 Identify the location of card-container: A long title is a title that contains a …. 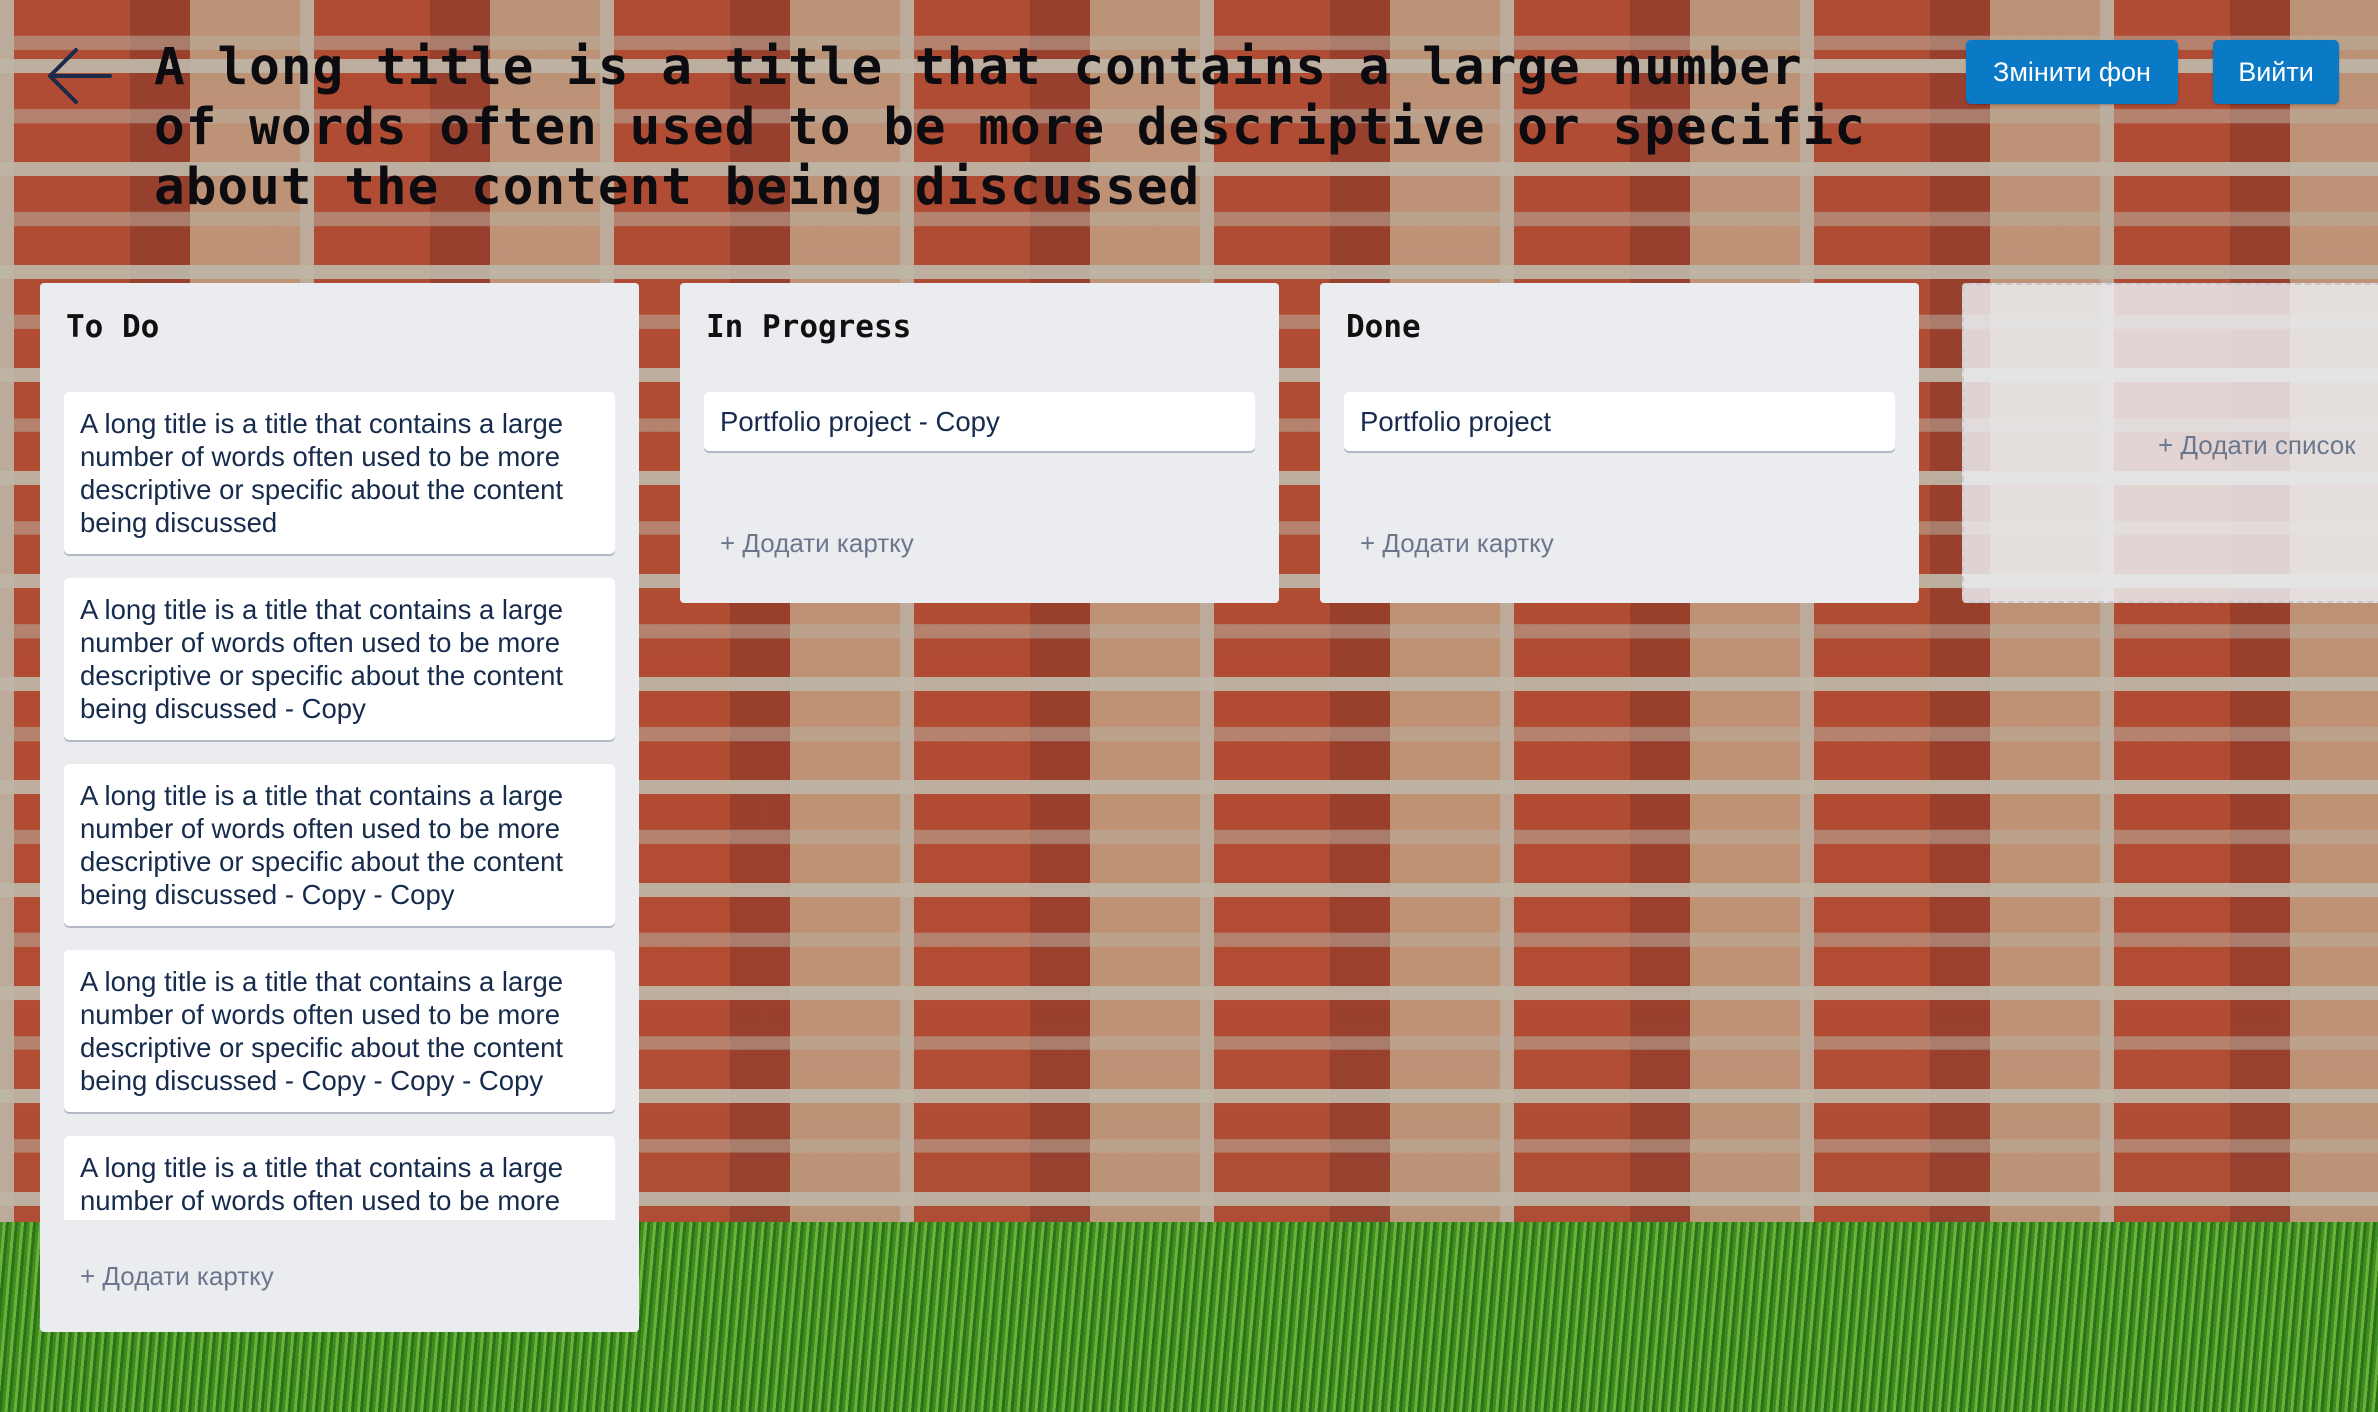
(339, 806).